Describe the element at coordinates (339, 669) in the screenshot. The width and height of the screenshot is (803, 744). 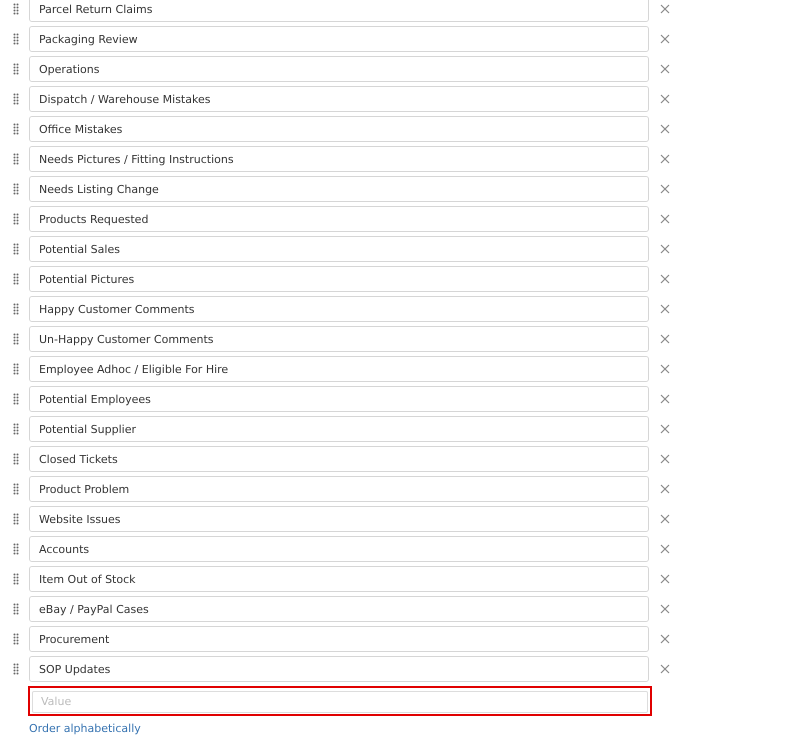
I see `option-field: SOP Updates` at that location.